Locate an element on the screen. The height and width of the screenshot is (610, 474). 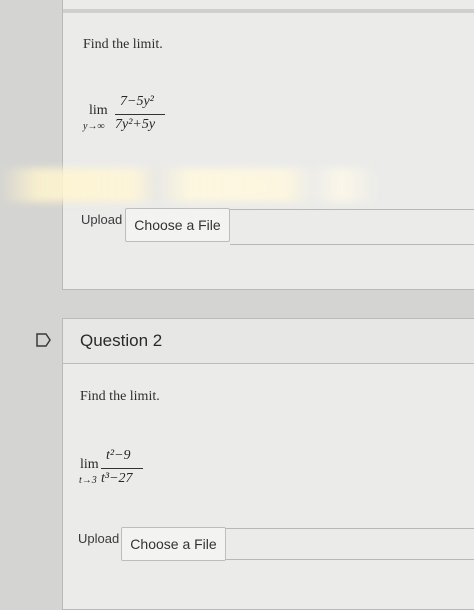
question-title: Question 2 is located at coordinates (121, 340).